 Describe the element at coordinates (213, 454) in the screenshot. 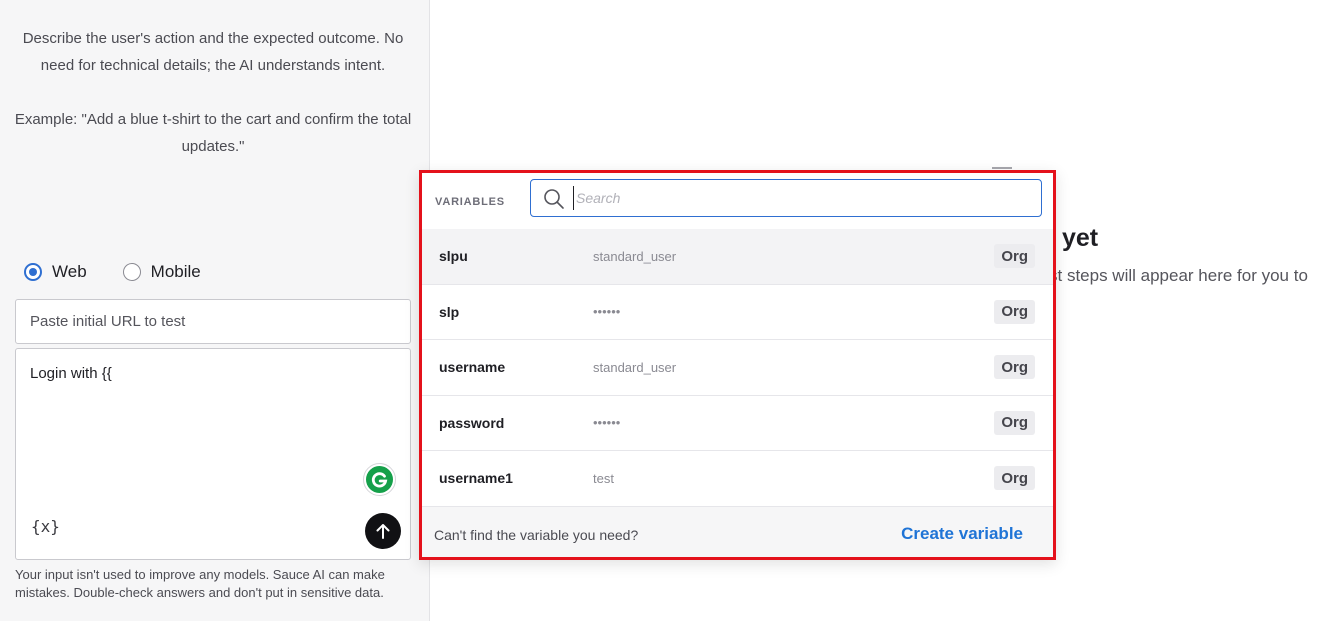

I see `prompt-input: Login with {{ {x}` at that location.